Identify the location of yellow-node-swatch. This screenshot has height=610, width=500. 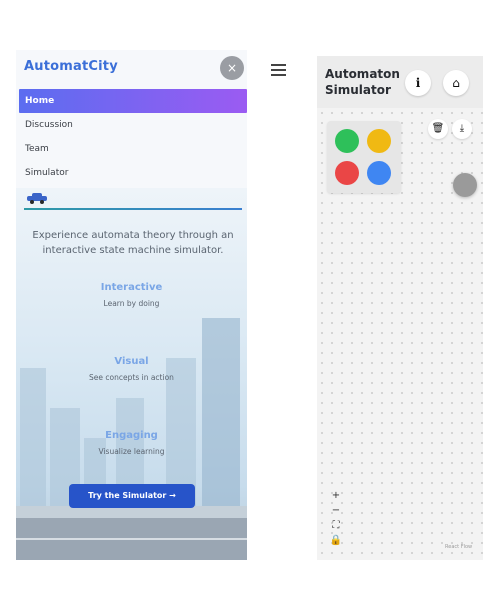
(379, 141).